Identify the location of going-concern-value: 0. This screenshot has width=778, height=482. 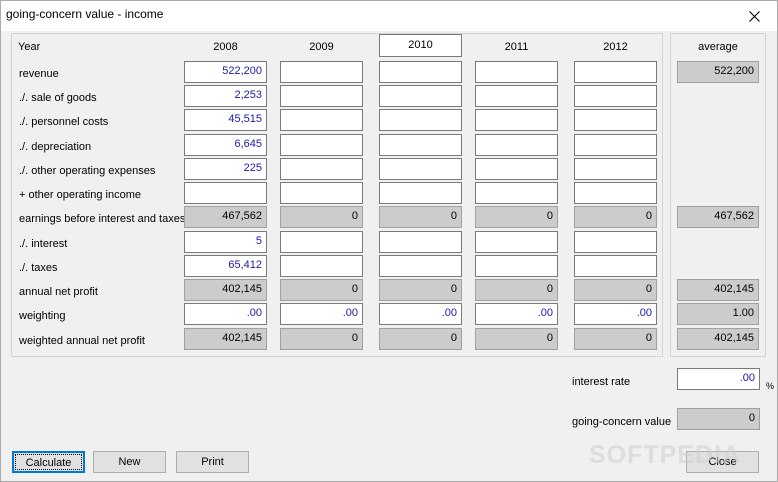
(718, 419).